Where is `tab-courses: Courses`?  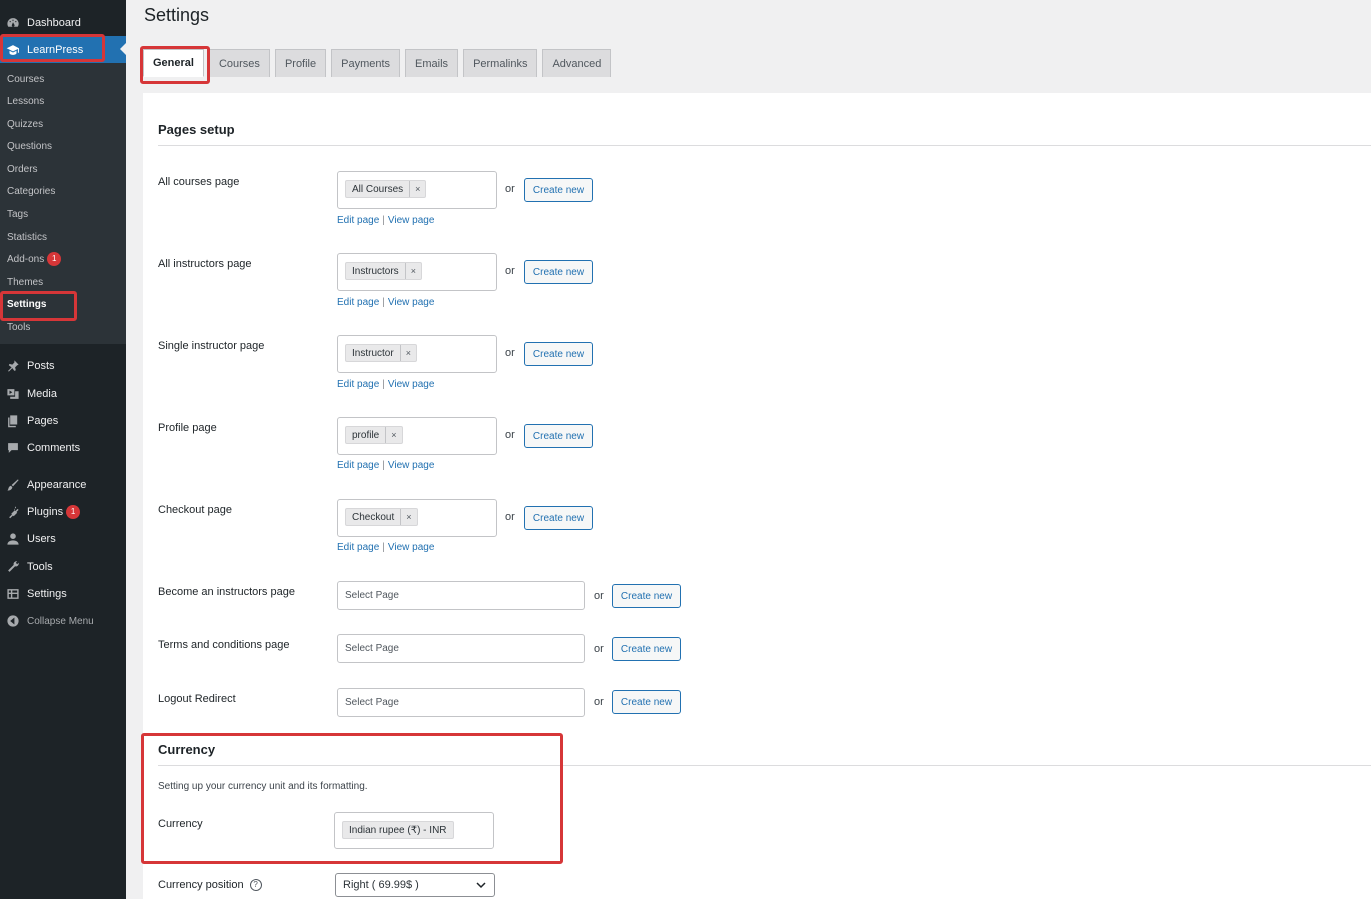 tab-courses: Courses is located at coordinates (239, 63).